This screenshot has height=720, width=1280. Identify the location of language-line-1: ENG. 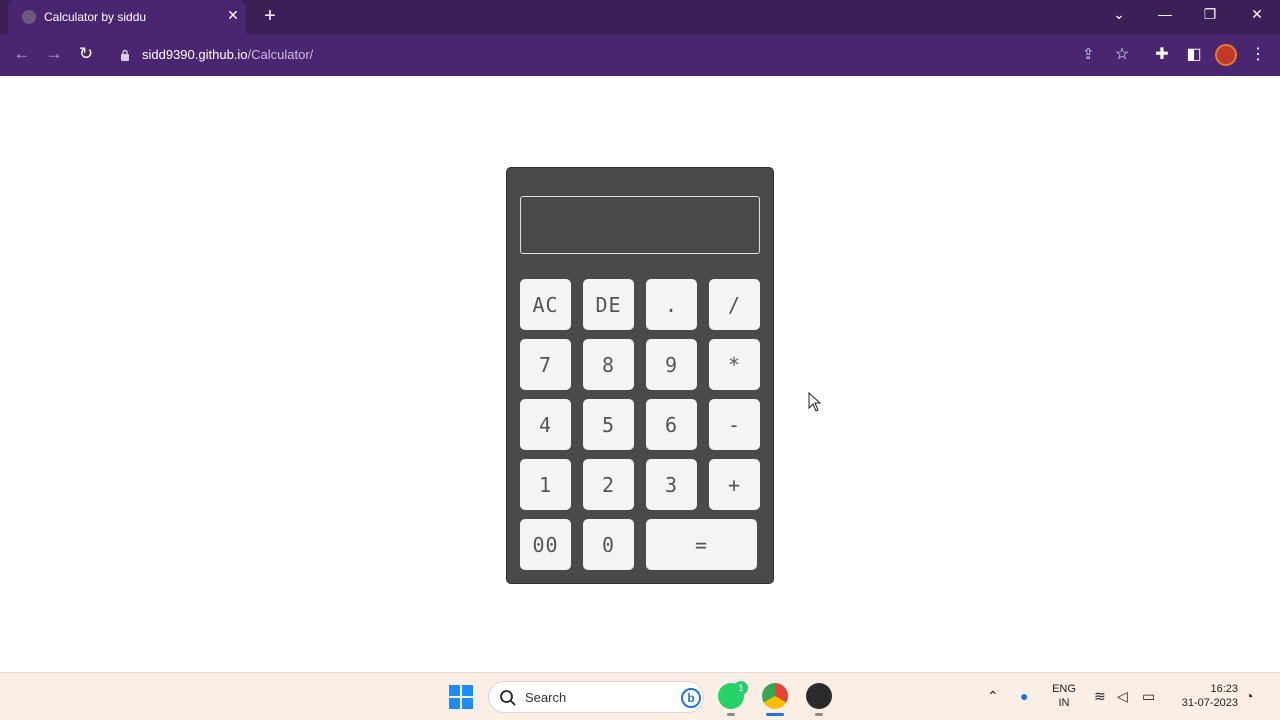
(1064, 689).